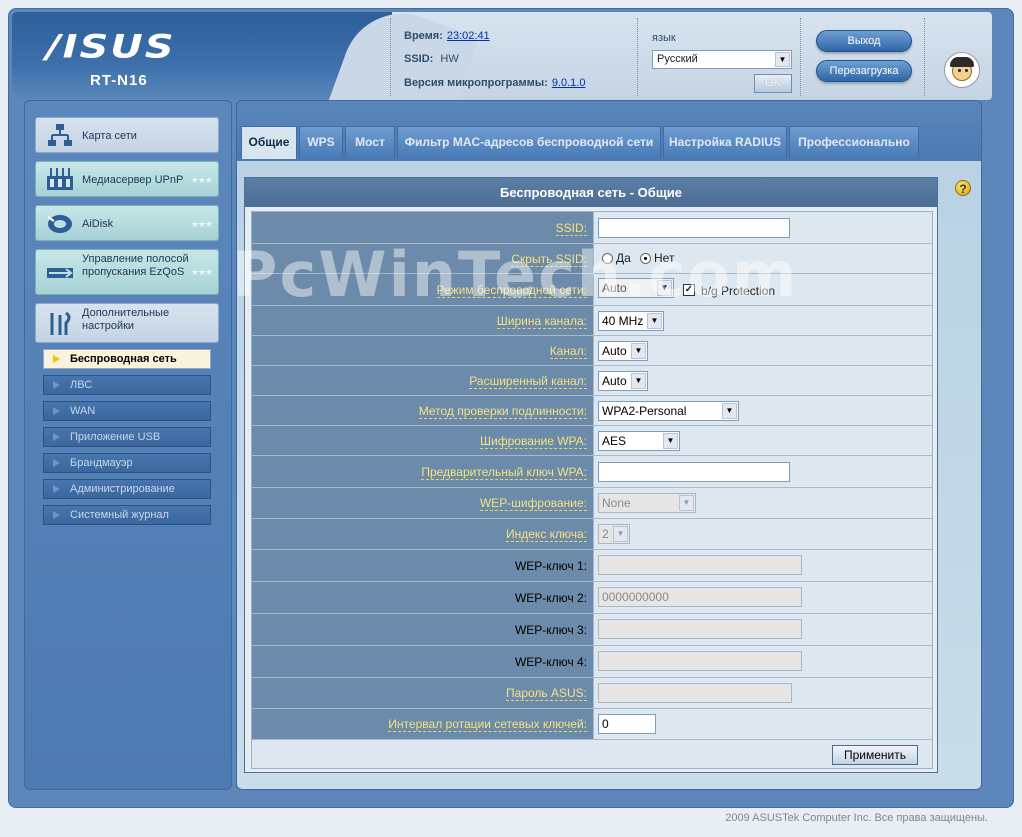  I want to click on logout-button: Выход, so click(864, 41).